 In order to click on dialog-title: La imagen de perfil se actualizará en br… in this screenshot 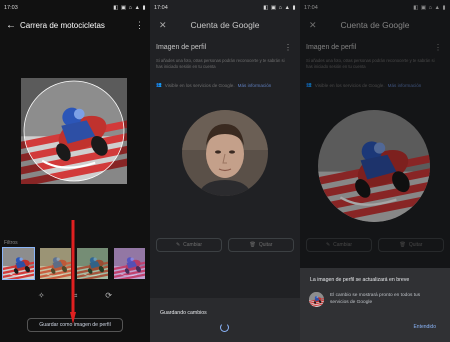, I will do `click(360, 280)`.